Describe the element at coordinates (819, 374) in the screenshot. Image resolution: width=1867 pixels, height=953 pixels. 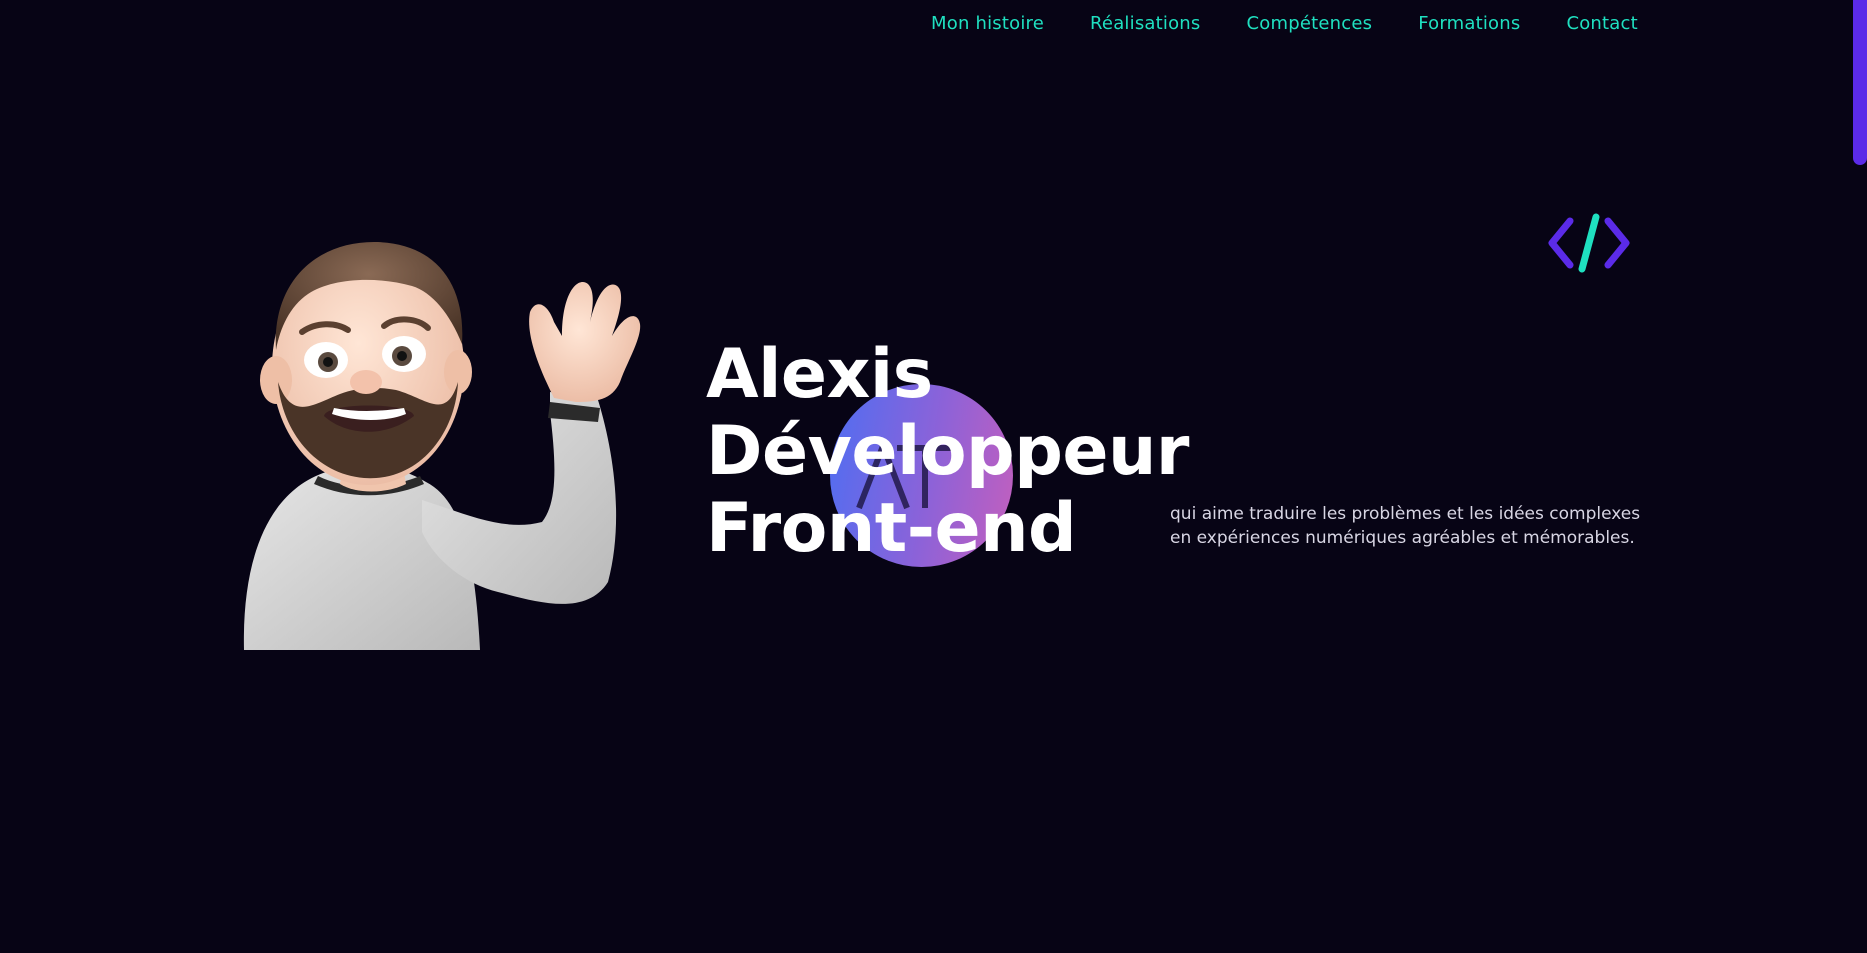
I see `hero-title-line-name: Alexis` at that location.